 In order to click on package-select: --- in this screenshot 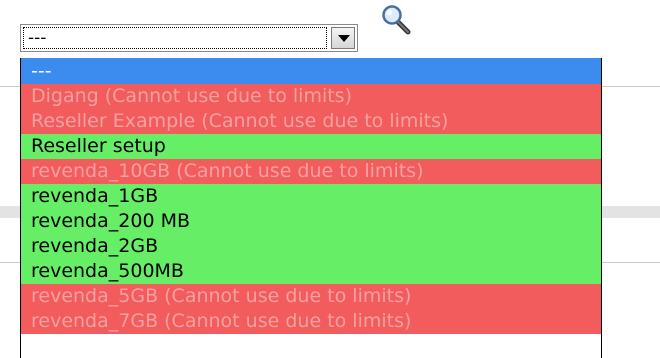, I will do `click(189, 38)`.